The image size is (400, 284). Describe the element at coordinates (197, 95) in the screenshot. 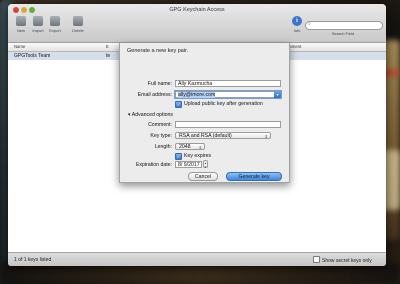

I see `email-value: ally@imore.com` at that location.